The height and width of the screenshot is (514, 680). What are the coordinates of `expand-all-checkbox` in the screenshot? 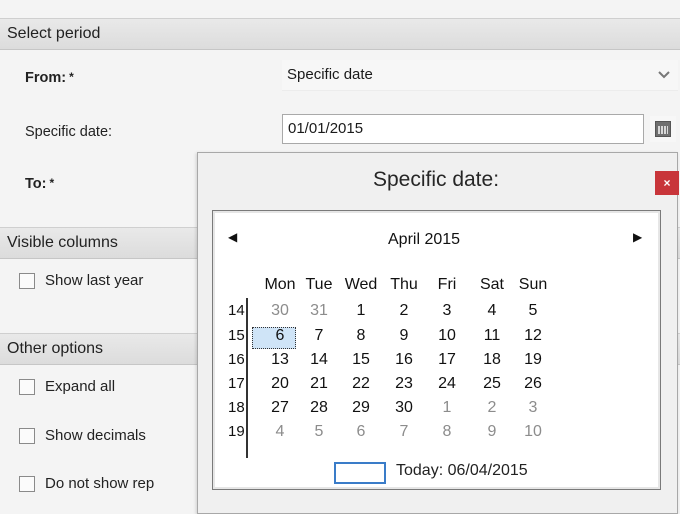 It's located at (27, 387).